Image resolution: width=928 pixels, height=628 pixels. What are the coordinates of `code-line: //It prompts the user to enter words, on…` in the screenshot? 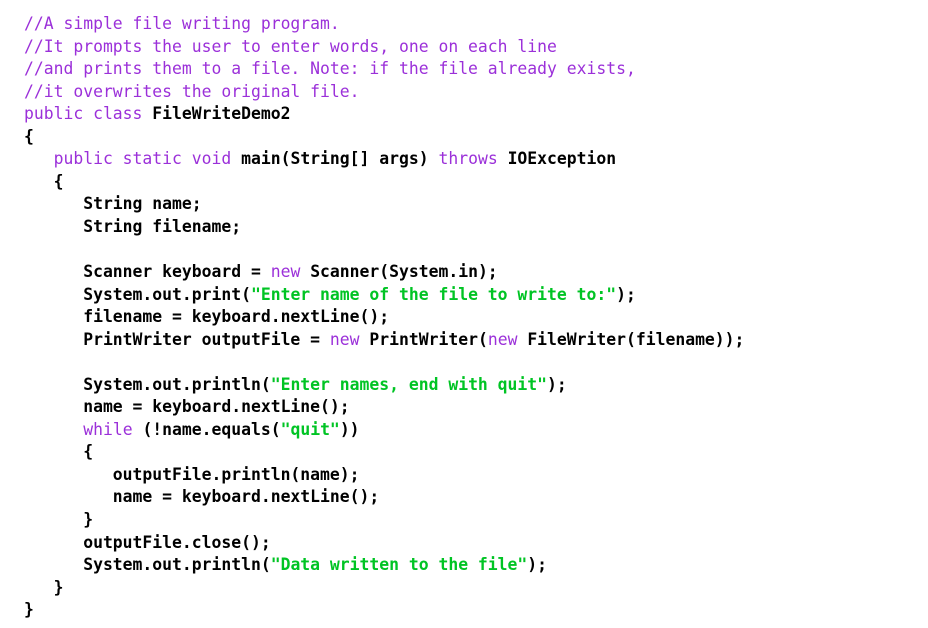 It's located at (476, 47).